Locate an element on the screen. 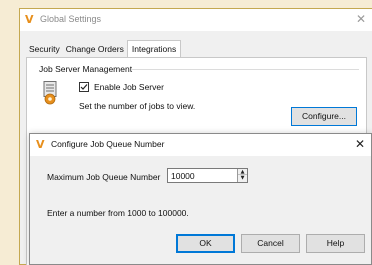  stepper-down-icon: ▼ is located at coordinates (242, 178).